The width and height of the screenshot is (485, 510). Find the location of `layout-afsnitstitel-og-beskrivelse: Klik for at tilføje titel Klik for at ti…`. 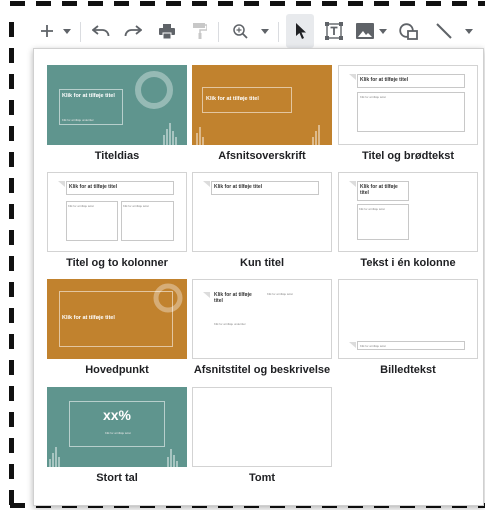

layout-afsnitstitel-og-beskrivelse: Klik for at tilføje titel Klik for at ti… is located at coordinates (262, 319).